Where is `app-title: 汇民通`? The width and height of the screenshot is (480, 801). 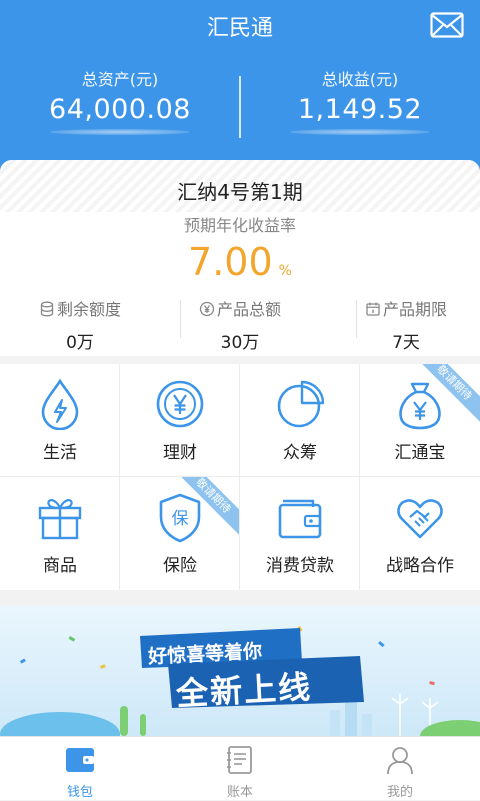
app-title: 汇民通 is located at coordinates (239, 28).